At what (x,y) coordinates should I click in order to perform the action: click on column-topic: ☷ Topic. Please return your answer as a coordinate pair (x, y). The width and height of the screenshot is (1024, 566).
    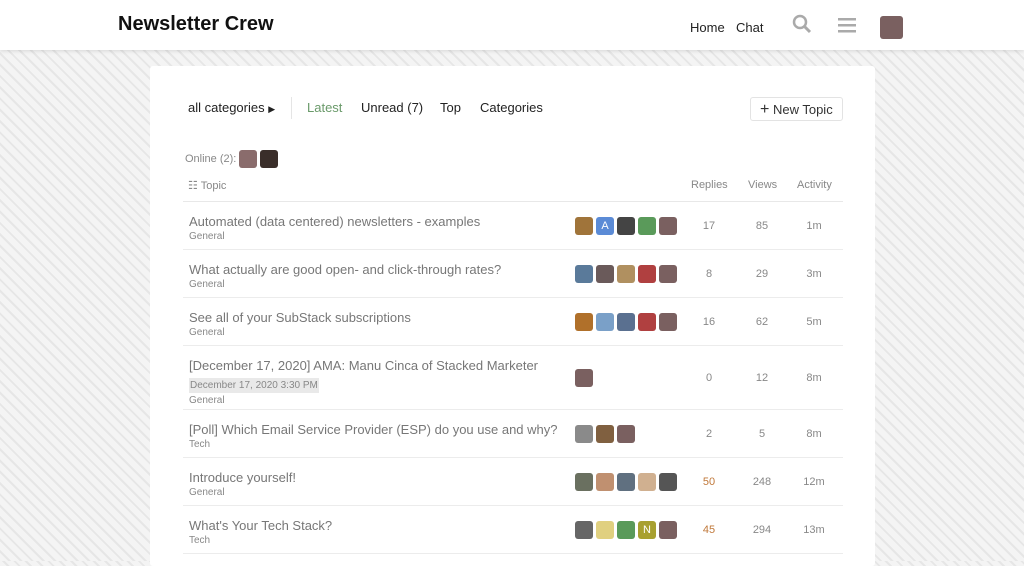
    Looking at the image, I should click on (207, 185).